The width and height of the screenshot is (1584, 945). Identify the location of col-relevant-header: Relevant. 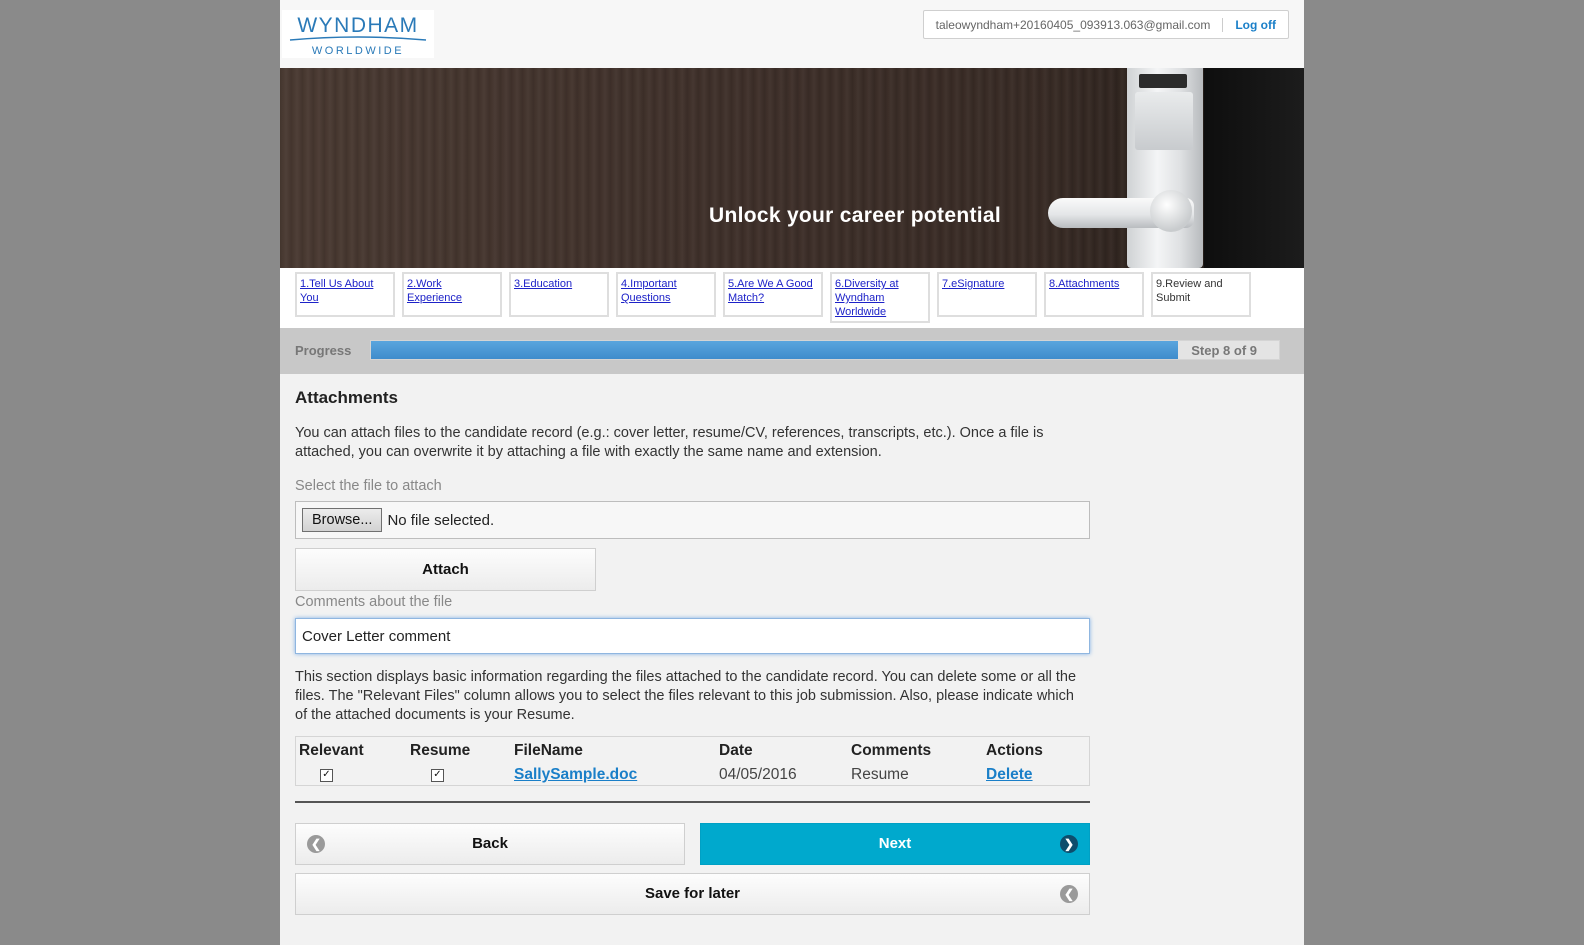
(331, 750).